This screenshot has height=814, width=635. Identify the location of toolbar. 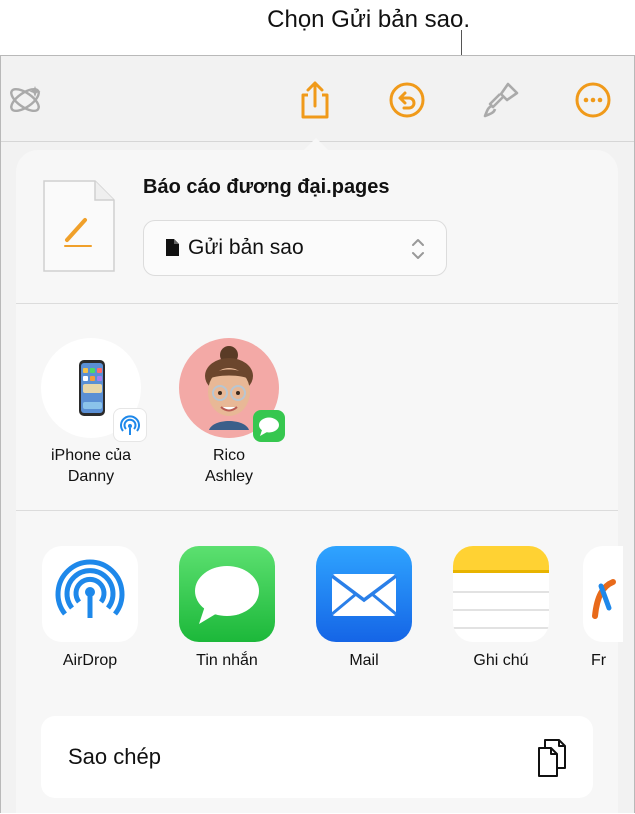
(317, 99).